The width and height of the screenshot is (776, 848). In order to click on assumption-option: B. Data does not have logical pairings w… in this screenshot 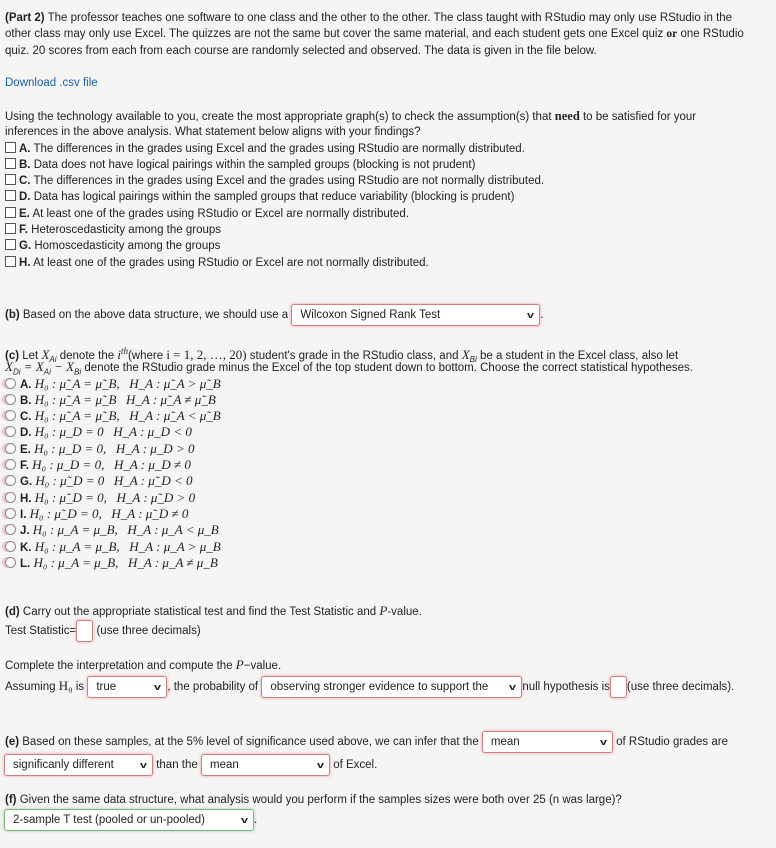, I will do `click(388, 165)`.